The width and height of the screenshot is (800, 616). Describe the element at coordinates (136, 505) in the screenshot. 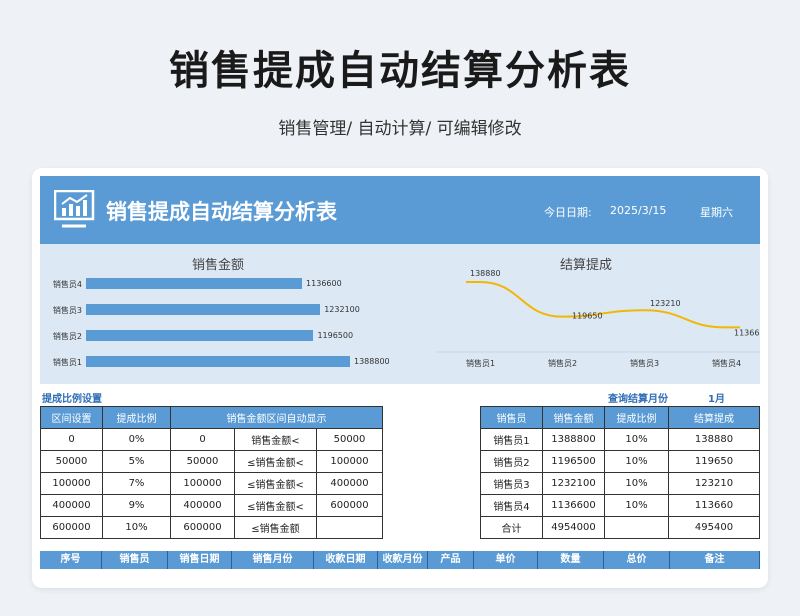

I see `rate-cell: 9%` at that location.